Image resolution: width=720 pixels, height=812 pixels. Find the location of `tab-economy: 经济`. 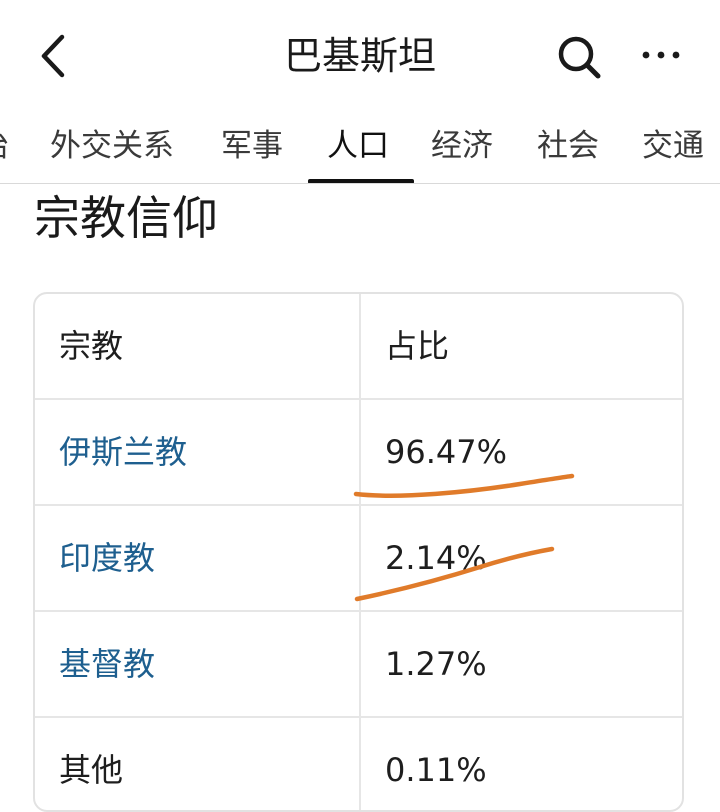

tab-economy: 经济 is located at coordinates (462, 146).